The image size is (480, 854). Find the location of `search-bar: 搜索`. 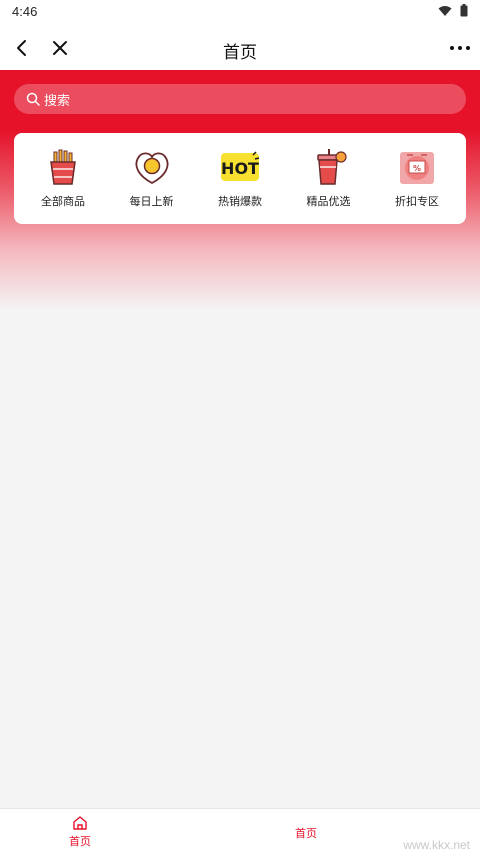

search-bar: 搜索 is located at coordinates (240, 99).